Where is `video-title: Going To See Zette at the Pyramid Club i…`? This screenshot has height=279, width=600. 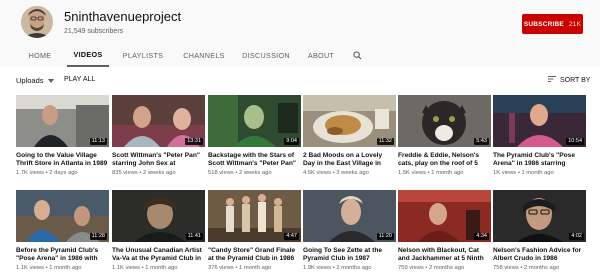
video-title: Going To See Zette at the Pyramid Club i… is located at coordinates (349, 255).